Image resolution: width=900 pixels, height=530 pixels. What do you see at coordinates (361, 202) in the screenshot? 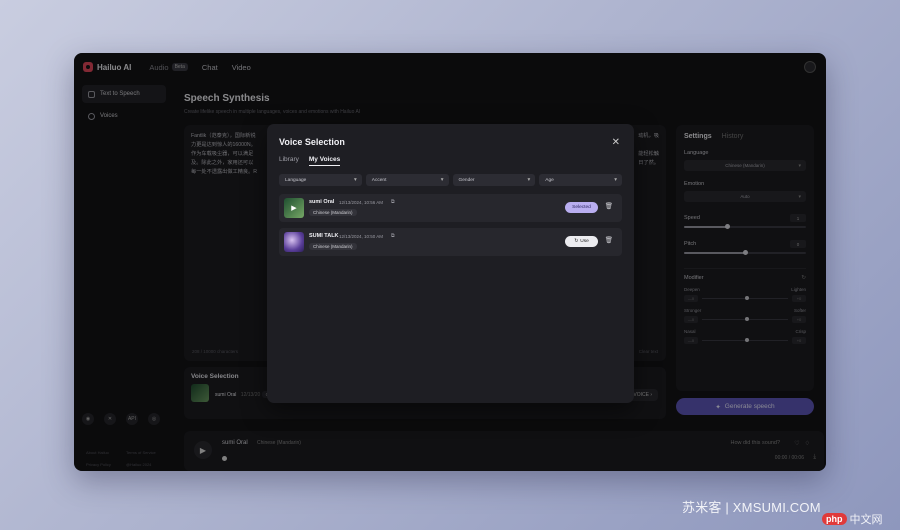
I see `voice-date: 12/13/2024, 10:56 AM` at bounding box center [361, 202].